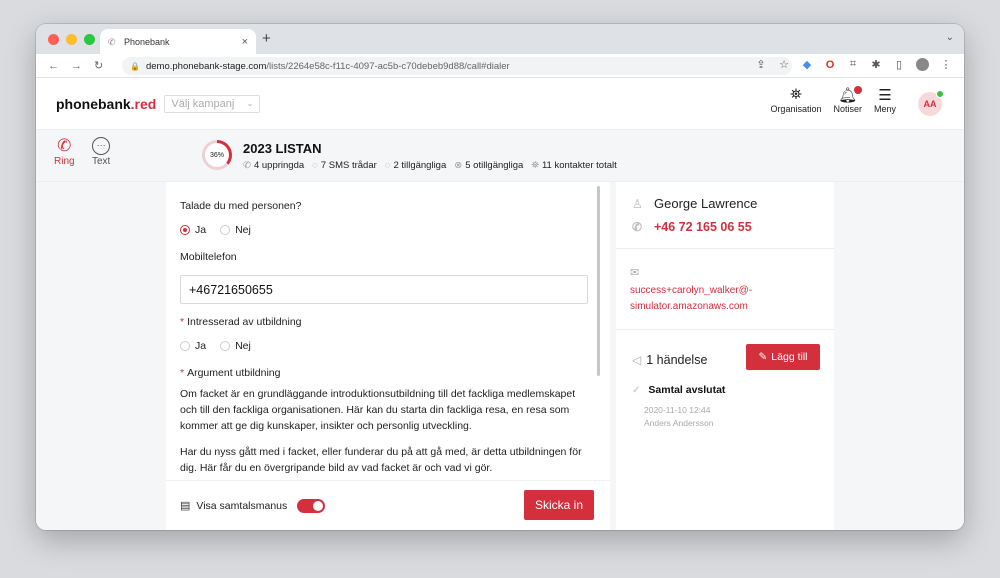 This screenshot has width=1000, height=578. I want to click on x-circle-icon: ⊗, so click(458, 165).